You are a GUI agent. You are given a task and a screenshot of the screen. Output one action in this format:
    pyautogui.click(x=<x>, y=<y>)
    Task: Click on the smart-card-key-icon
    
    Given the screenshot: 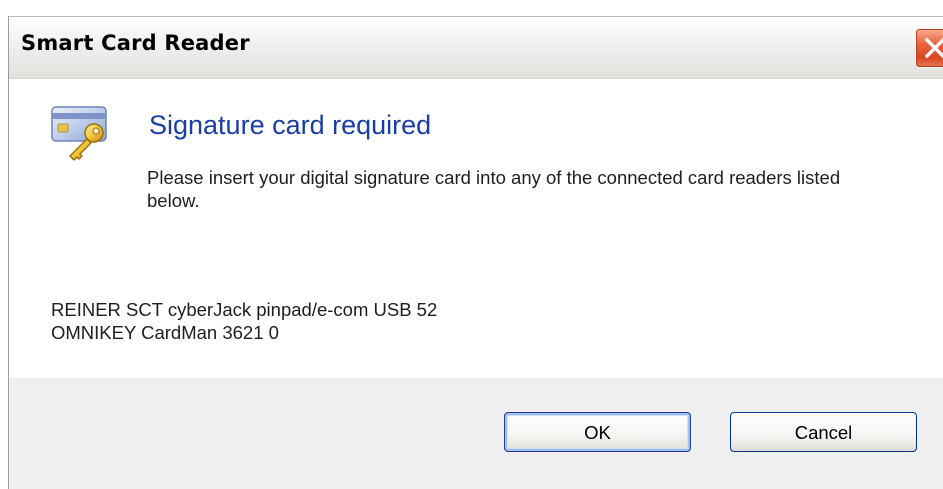 What is the action you would take?
    pyautogui.click(x=79, y=133)
    